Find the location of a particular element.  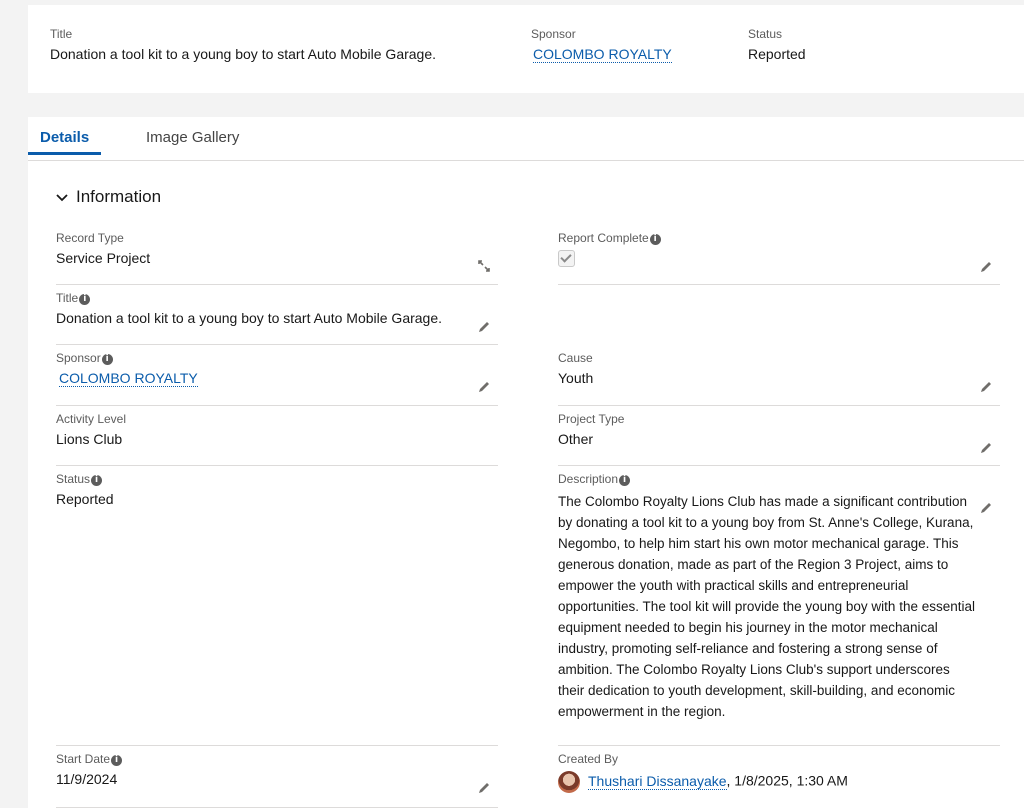

header-sponsor-field: Sponsor COLOMBO ROYALTY is located at coordinates (601, 45).